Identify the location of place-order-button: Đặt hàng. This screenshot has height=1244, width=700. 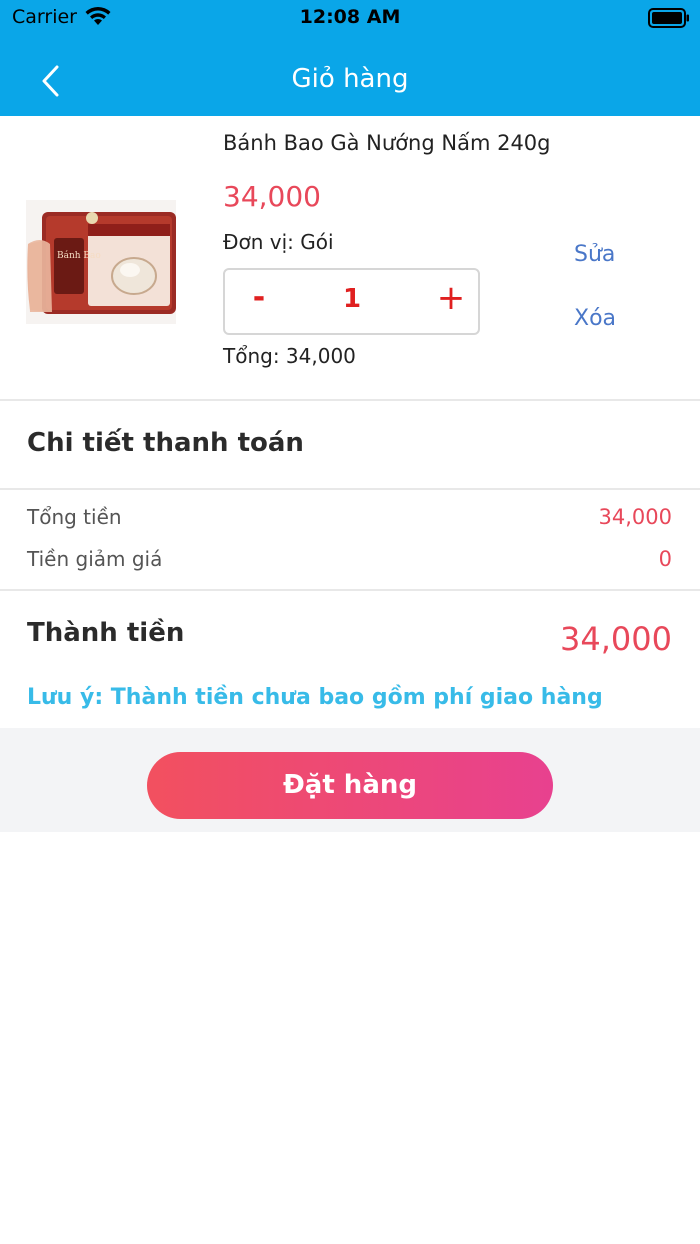
(350, 785).